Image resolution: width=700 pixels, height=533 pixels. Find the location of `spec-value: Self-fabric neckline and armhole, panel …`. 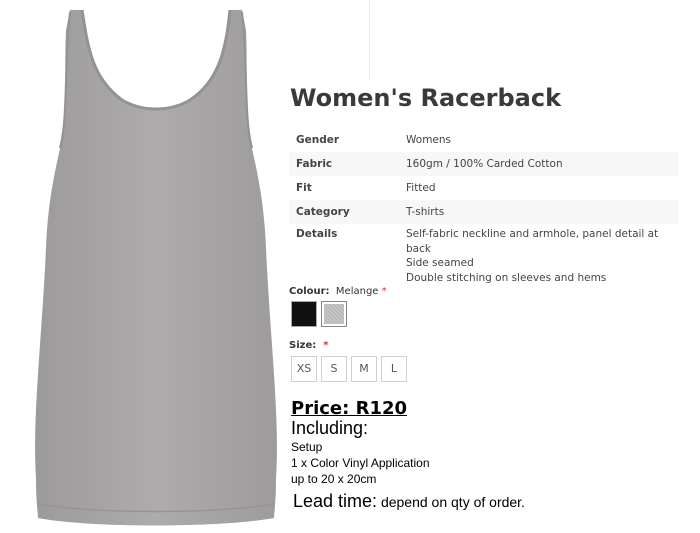

spec-value: Self-fabric neckline and armhole, panel … is located at coordinates (538, 256).